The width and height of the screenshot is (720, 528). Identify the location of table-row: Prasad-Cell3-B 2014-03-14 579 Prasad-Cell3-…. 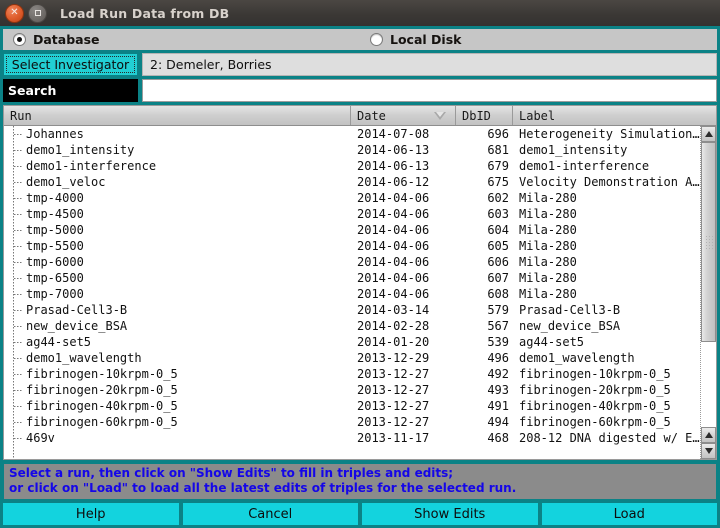
(352, 310).